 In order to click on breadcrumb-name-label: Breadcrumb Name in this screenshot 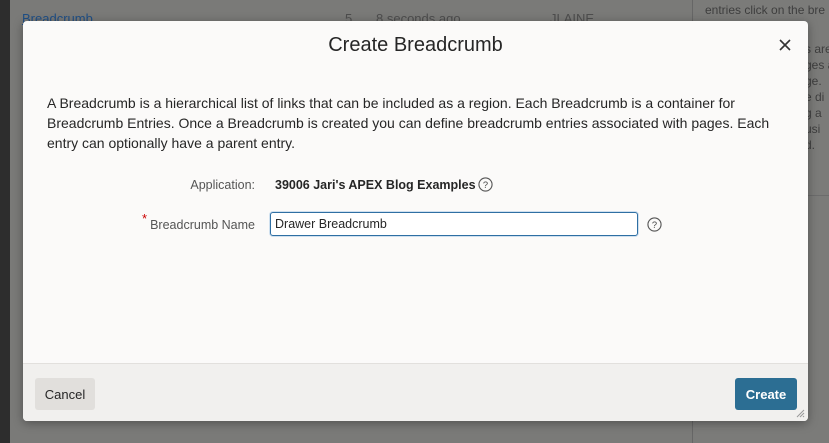, I will do `click(202, 225)`.